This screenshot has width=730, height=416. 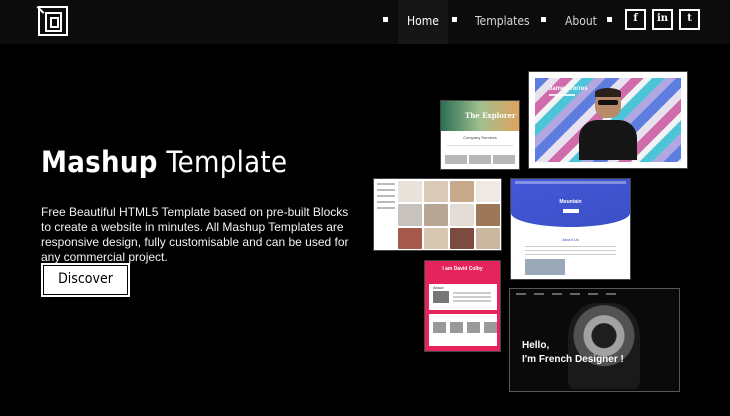 I want to click on hero-title: Mashup Template, so click(x=164, y=162).